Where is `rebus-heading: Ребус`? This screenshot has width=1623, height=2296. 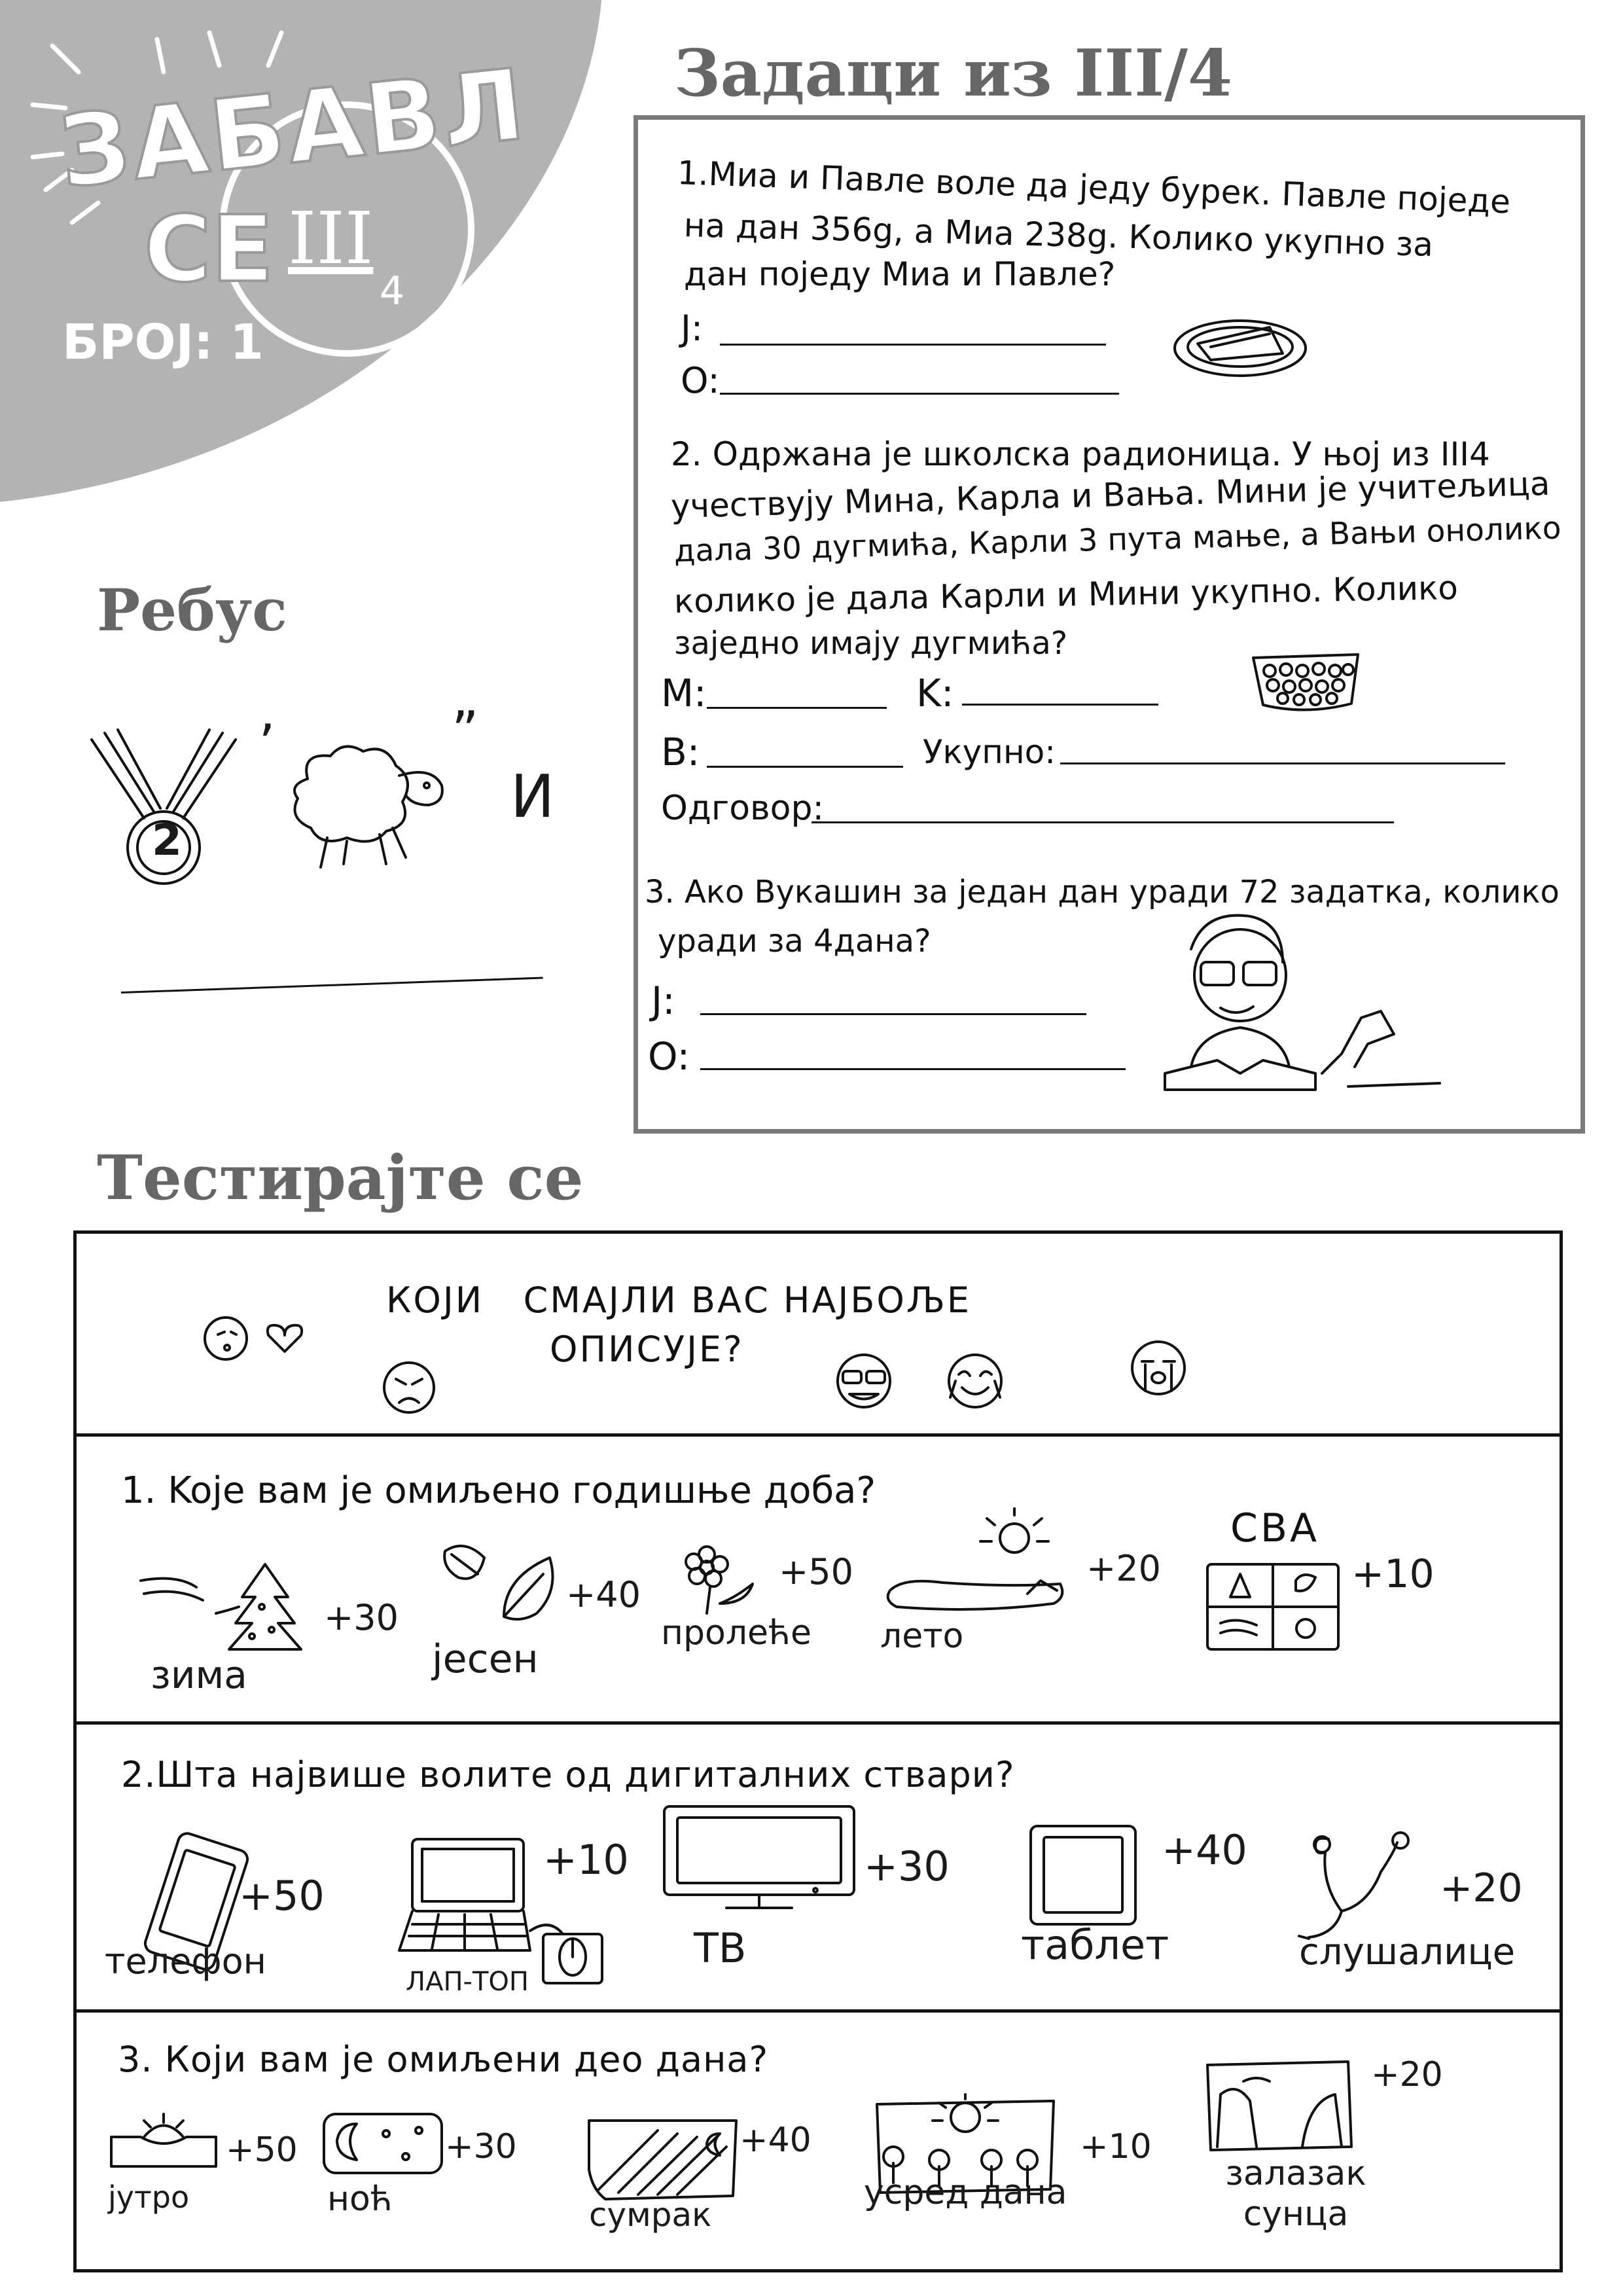 rebus-heading: Ребус is located at coordinates (192, 610).